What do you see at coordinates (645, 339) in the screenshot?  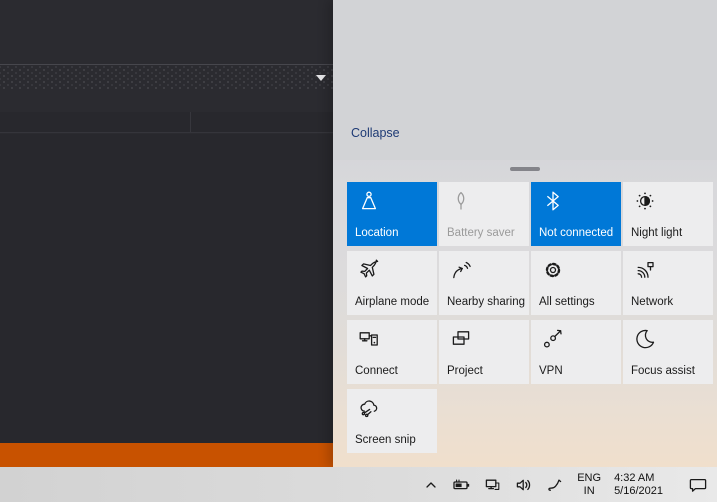 I see `focus-assist-icon` at bounding box center [645, 339].